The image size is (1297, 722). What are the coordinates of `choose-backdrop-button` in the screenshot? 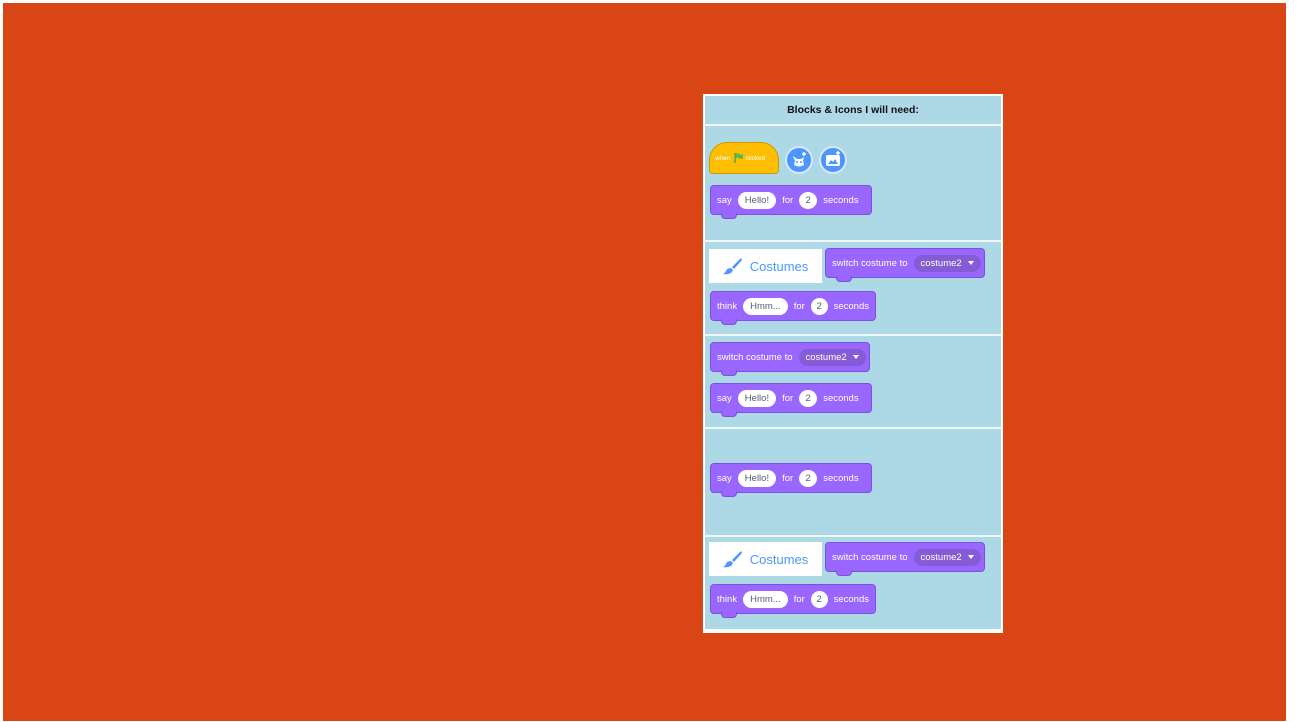 It's located at (833, 160).